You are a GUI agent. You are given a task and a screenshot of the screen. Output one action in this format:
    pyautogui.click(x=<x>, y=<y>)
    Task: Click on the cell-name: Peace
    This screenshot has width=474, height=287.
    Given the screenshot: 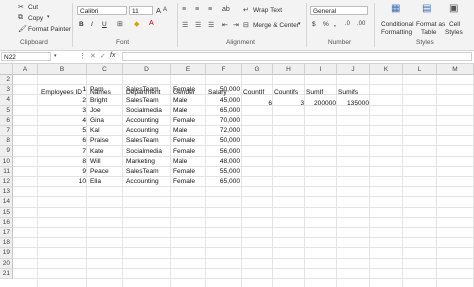 What is the action you would take?
    pyautogui.click(x=99, y=172)
    